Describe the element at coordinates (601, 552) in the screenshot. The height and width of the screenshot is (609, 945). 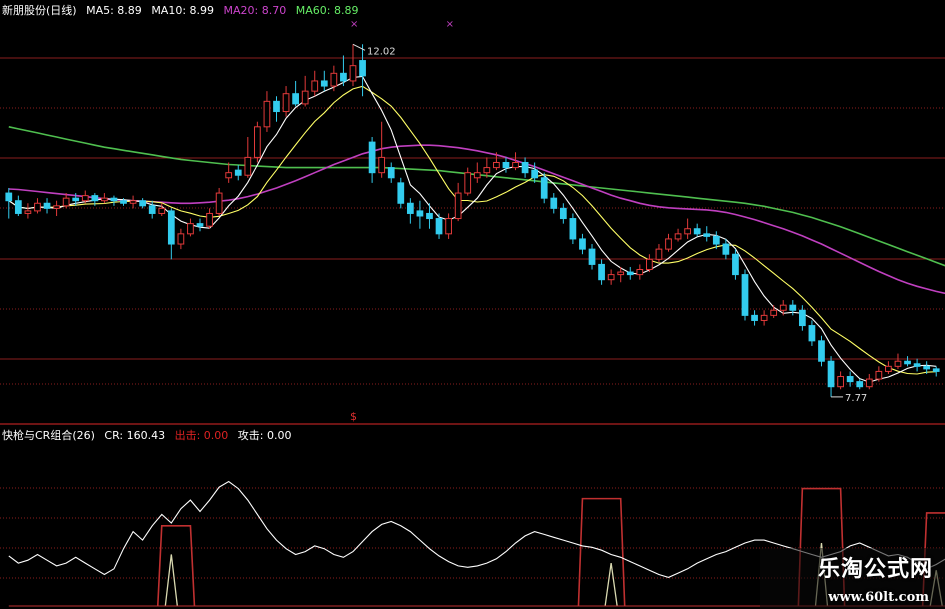
I see `strike-bar` at that location.